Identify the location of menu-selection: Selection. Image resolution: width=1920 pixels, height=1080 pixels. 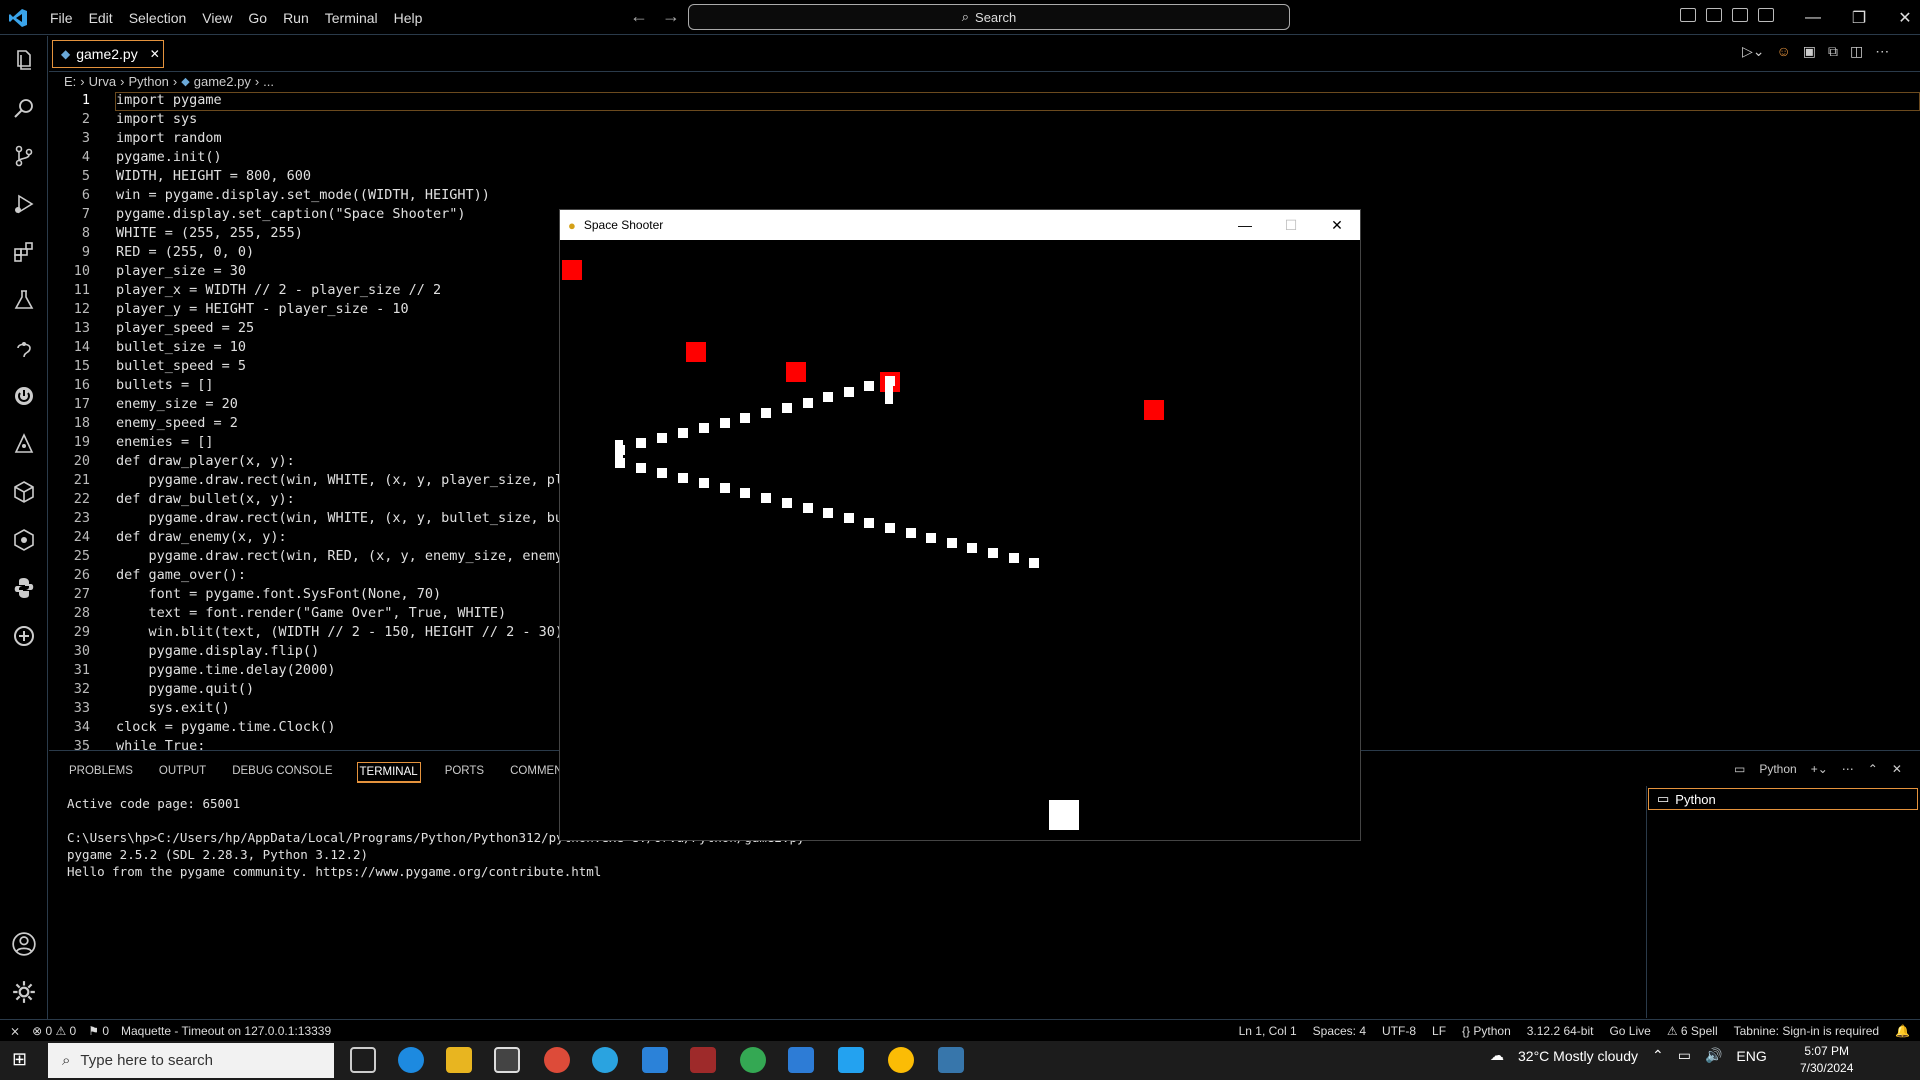
(158, 18).